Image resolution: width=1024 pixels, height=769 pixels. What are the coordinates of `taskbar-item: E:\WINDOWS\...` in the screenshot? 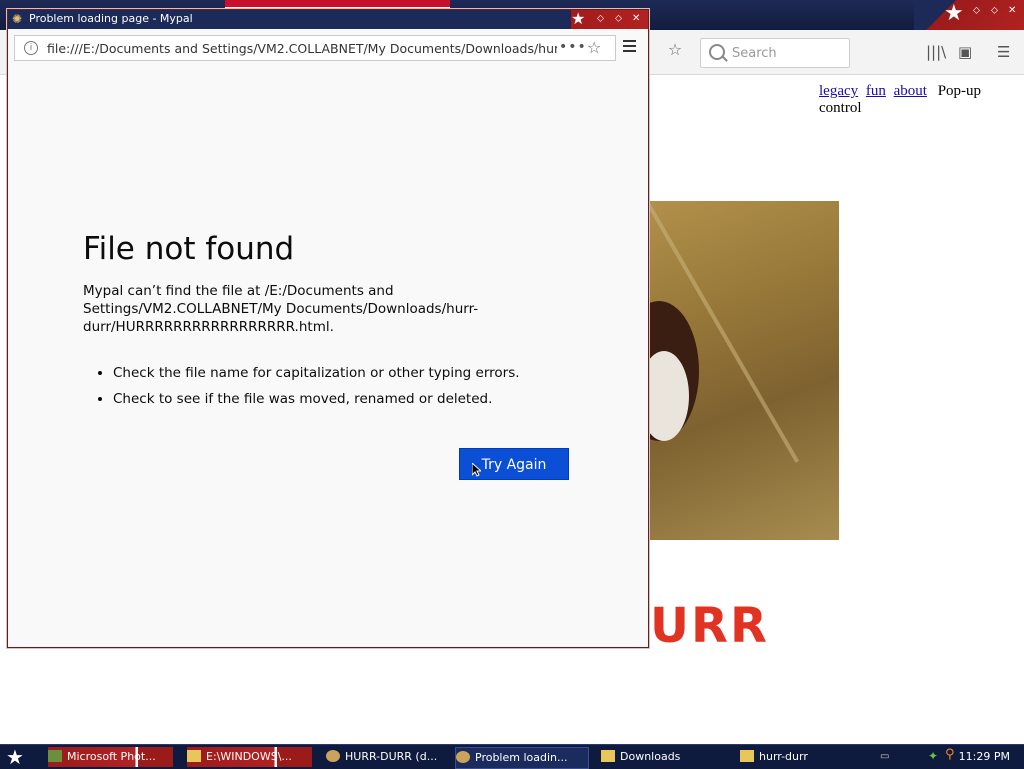 It's located at (249, 757).